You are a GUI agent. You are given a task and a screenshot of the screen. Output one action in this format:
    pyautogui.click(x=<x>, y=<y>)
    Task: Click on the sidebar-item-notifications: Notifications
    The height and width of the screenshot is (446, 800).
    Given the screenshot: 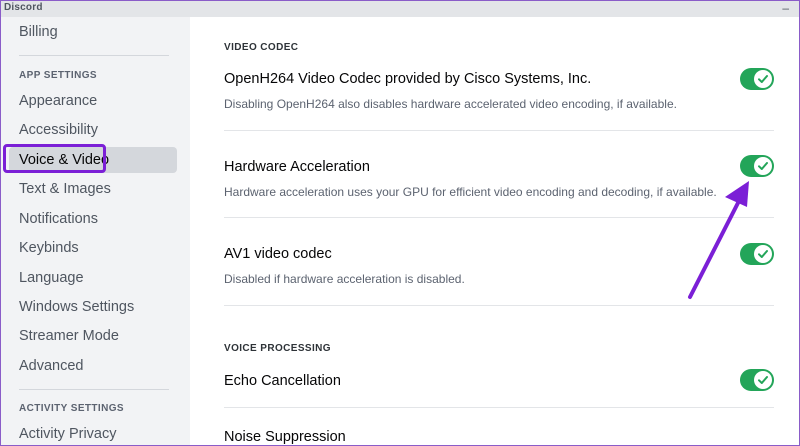 What is the action you would take?
    pyautogui.click(x=93, y=219)
    